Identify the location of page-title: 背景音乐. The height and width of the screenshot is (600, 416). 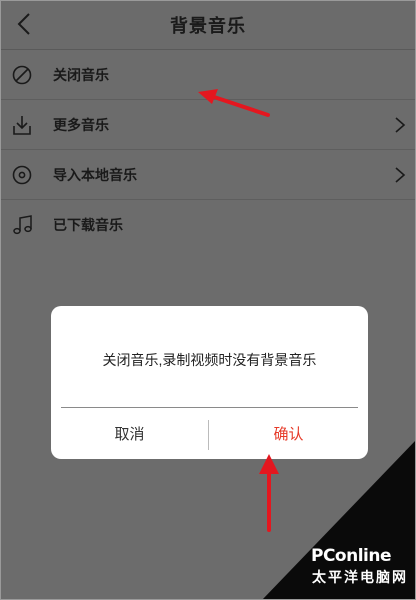
(208, 26).